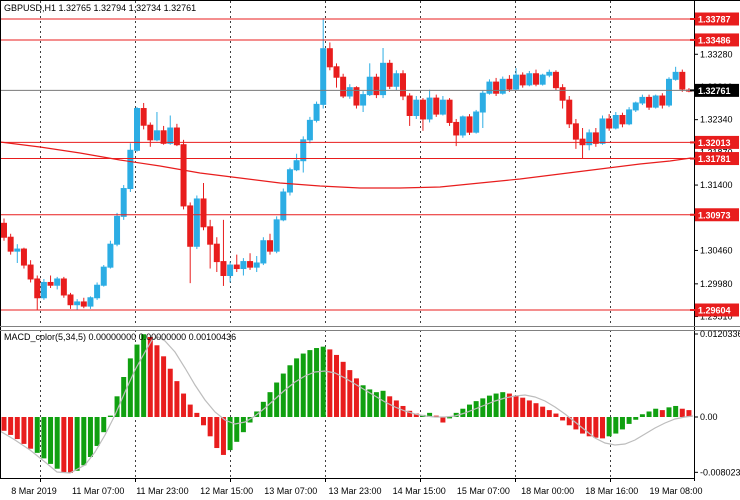  What do you see at coordinates (720, 334) in the screenshot?
I see `macd-axis-label: 0.0120336` at bounding box center [720, 334].